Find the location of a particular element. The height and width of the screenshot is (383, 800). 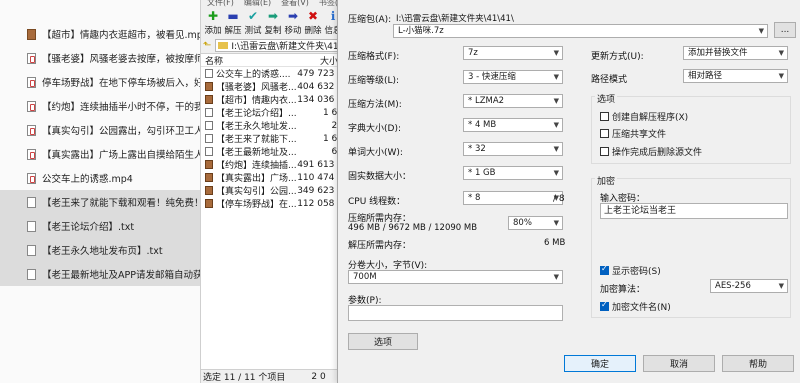

file-row: 【老王来了就能下... 1 66 is located at coordinates (273, 138).